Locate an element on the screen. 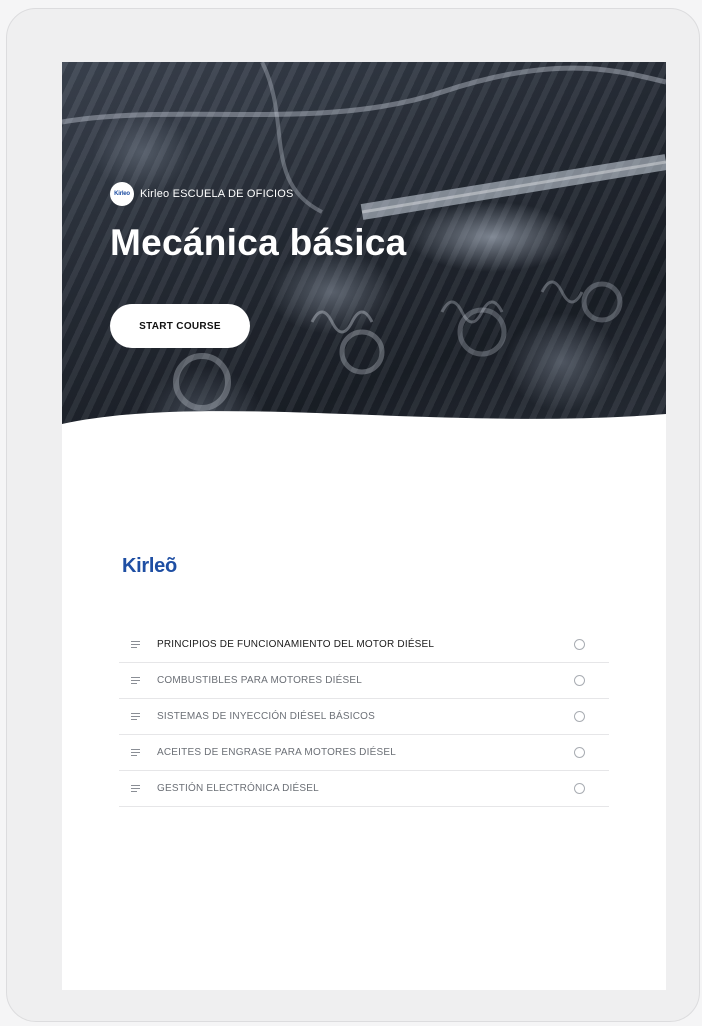  lesson-item: SISTEMAS DE INYECCIÓN DIÉSEL BÁSICOS is located at coordinates (364, 717).